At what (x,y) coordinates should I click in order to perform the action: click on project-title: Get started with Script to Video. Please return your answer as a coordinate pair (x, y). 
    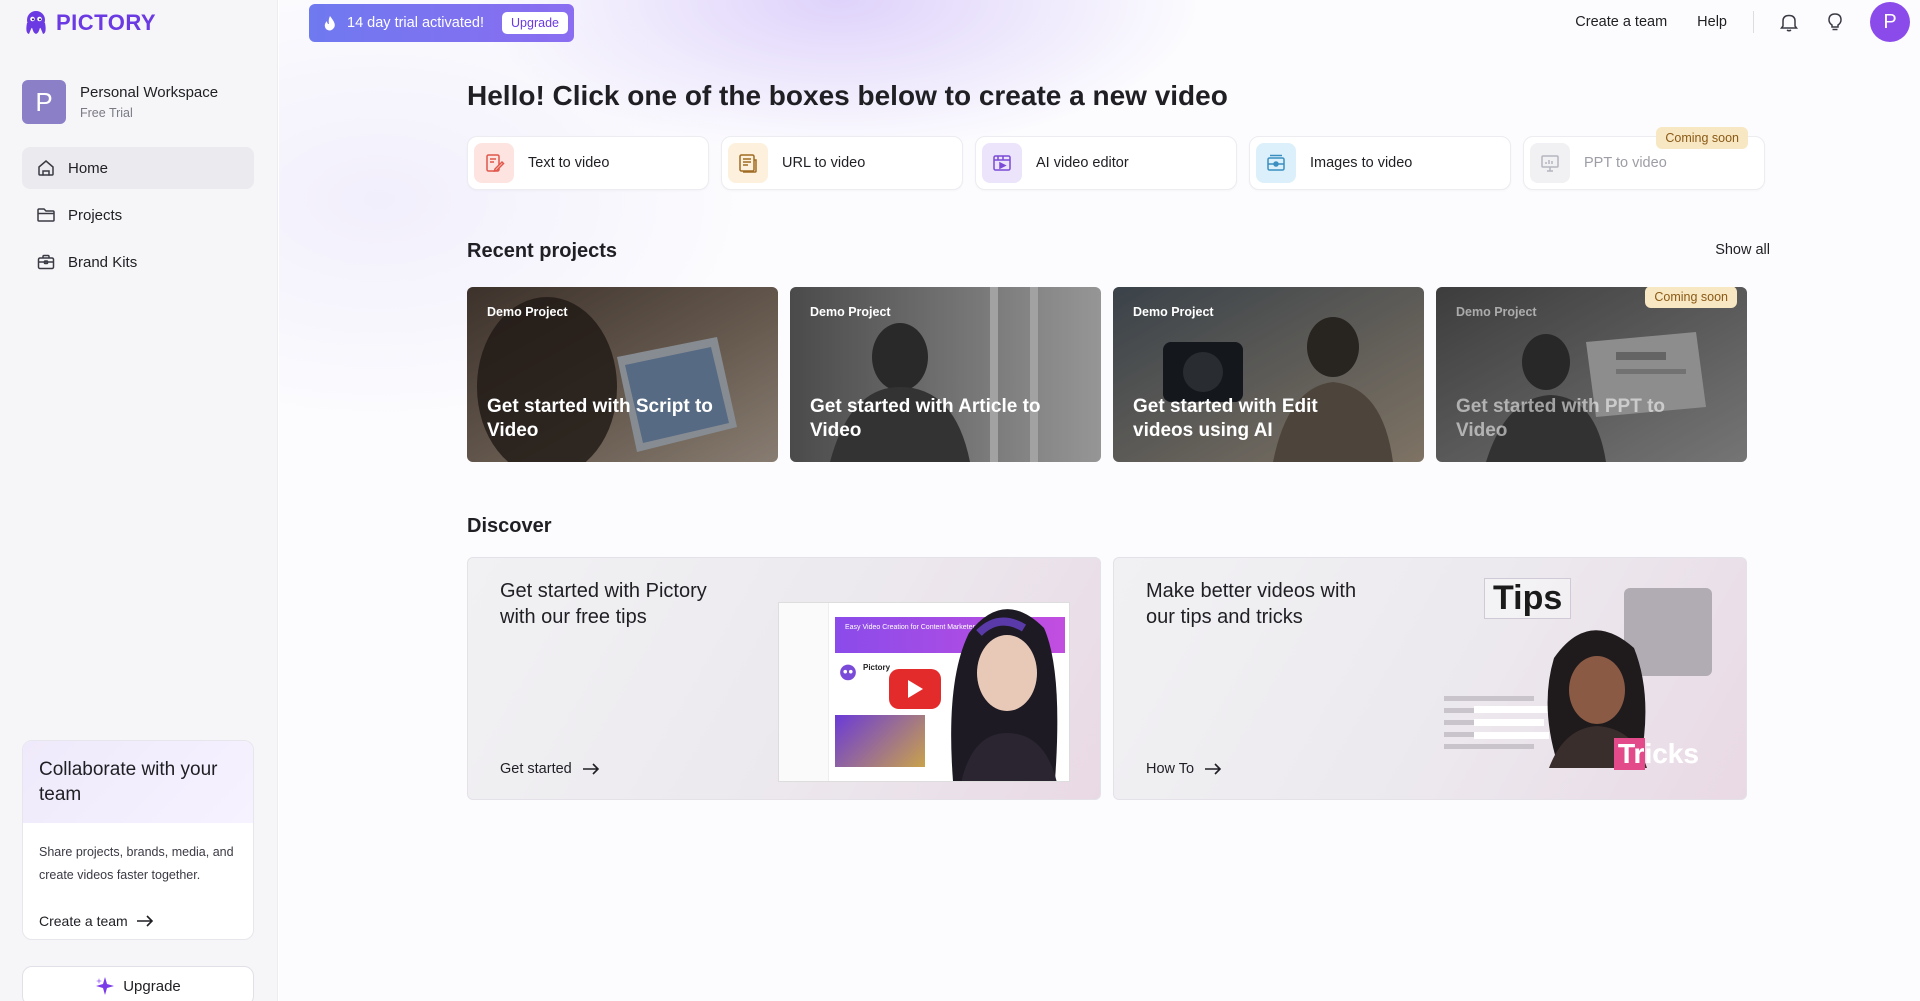
    Looking at the image, I should click on (600, 418).